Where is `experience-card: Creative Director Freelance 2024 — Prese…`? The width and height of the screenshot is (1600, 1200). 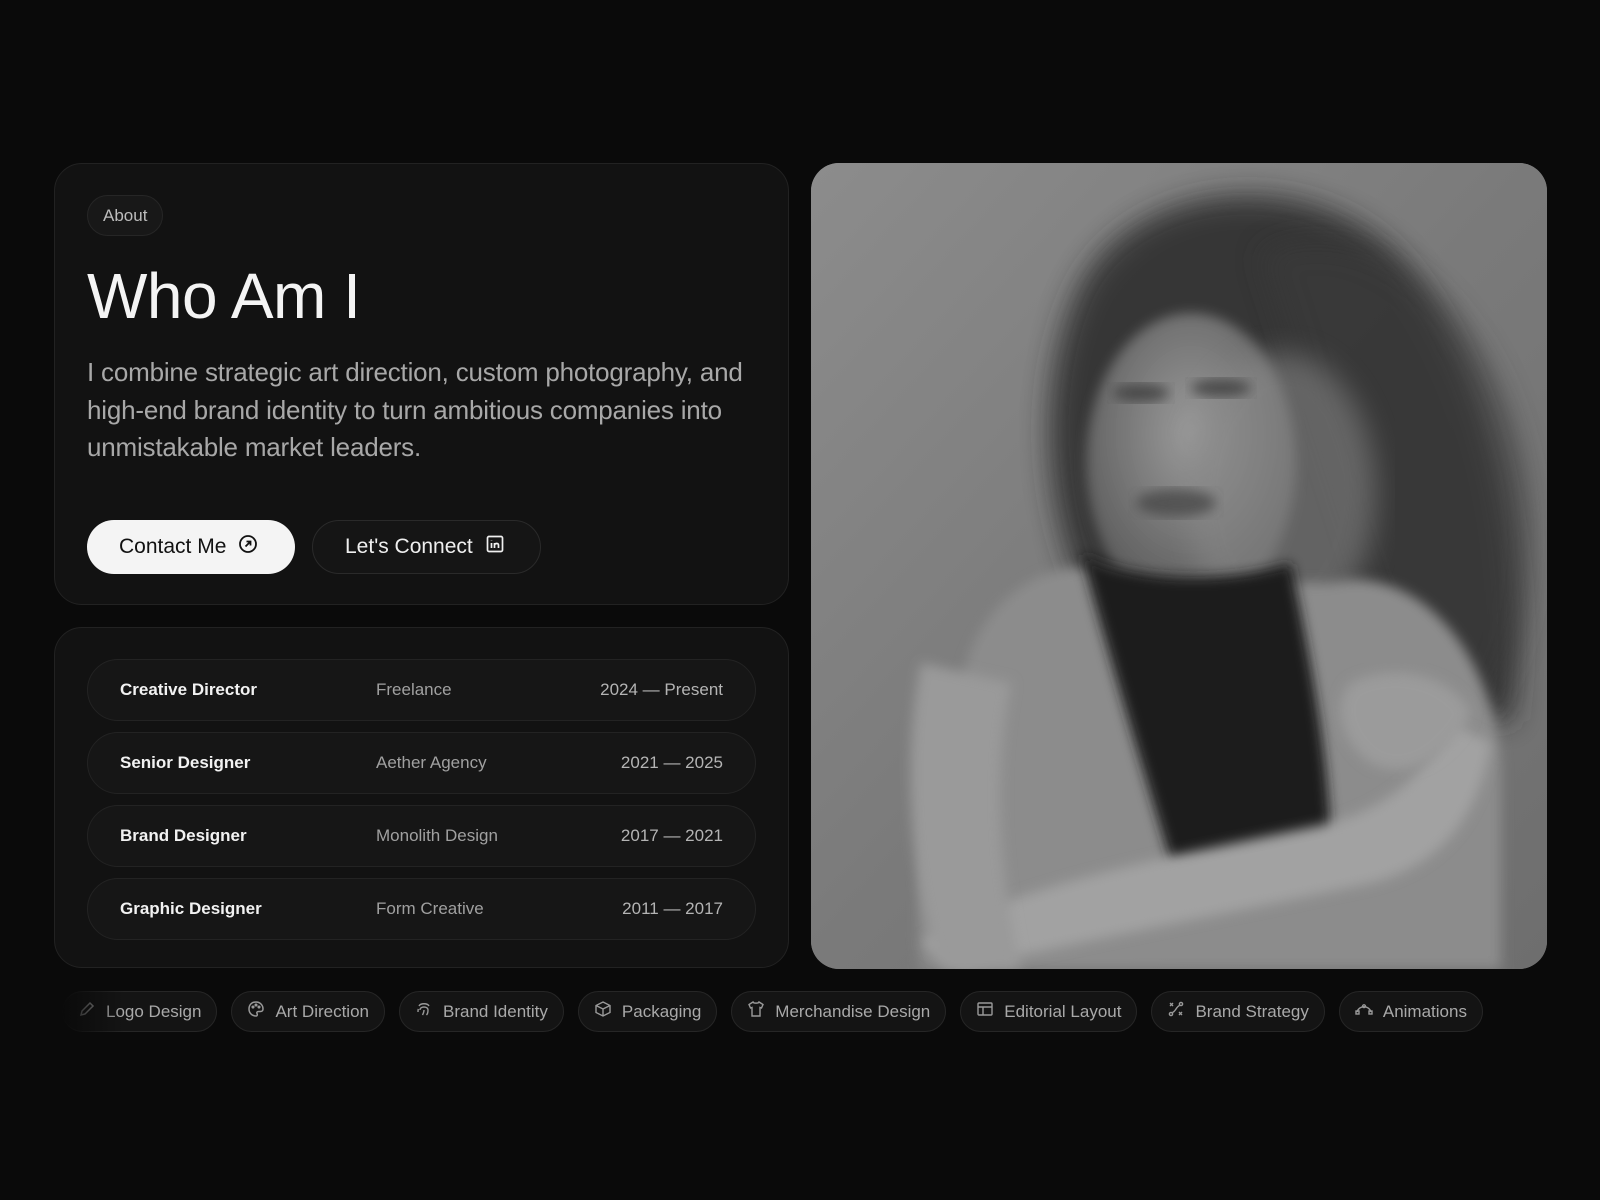
experience-card: Creative Director Freelance 2024 — Prese… is located at coordinates (421, 797).